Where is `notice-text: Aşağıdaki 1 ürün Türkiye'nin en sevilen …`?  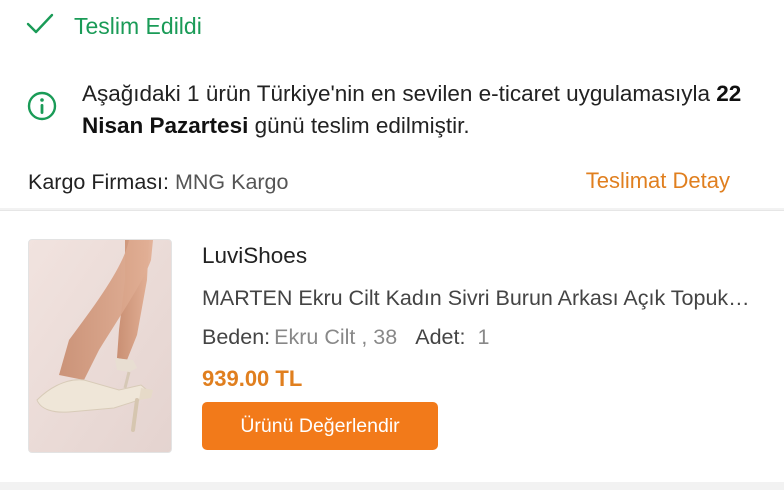
notice-text: Aşağıdaki 1 ürün Türkiye'nin en sevilen … is located at coordinates (424, 110).